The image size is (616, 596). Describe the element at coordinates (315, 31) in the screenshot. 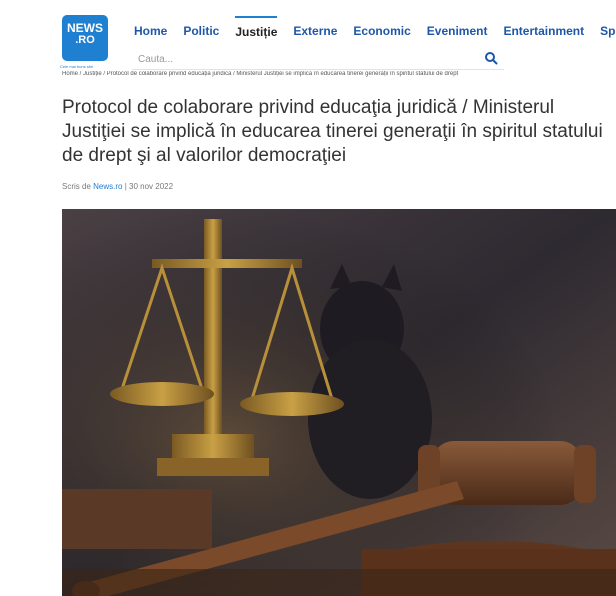

I see `nav-externe: Externe` at that location.